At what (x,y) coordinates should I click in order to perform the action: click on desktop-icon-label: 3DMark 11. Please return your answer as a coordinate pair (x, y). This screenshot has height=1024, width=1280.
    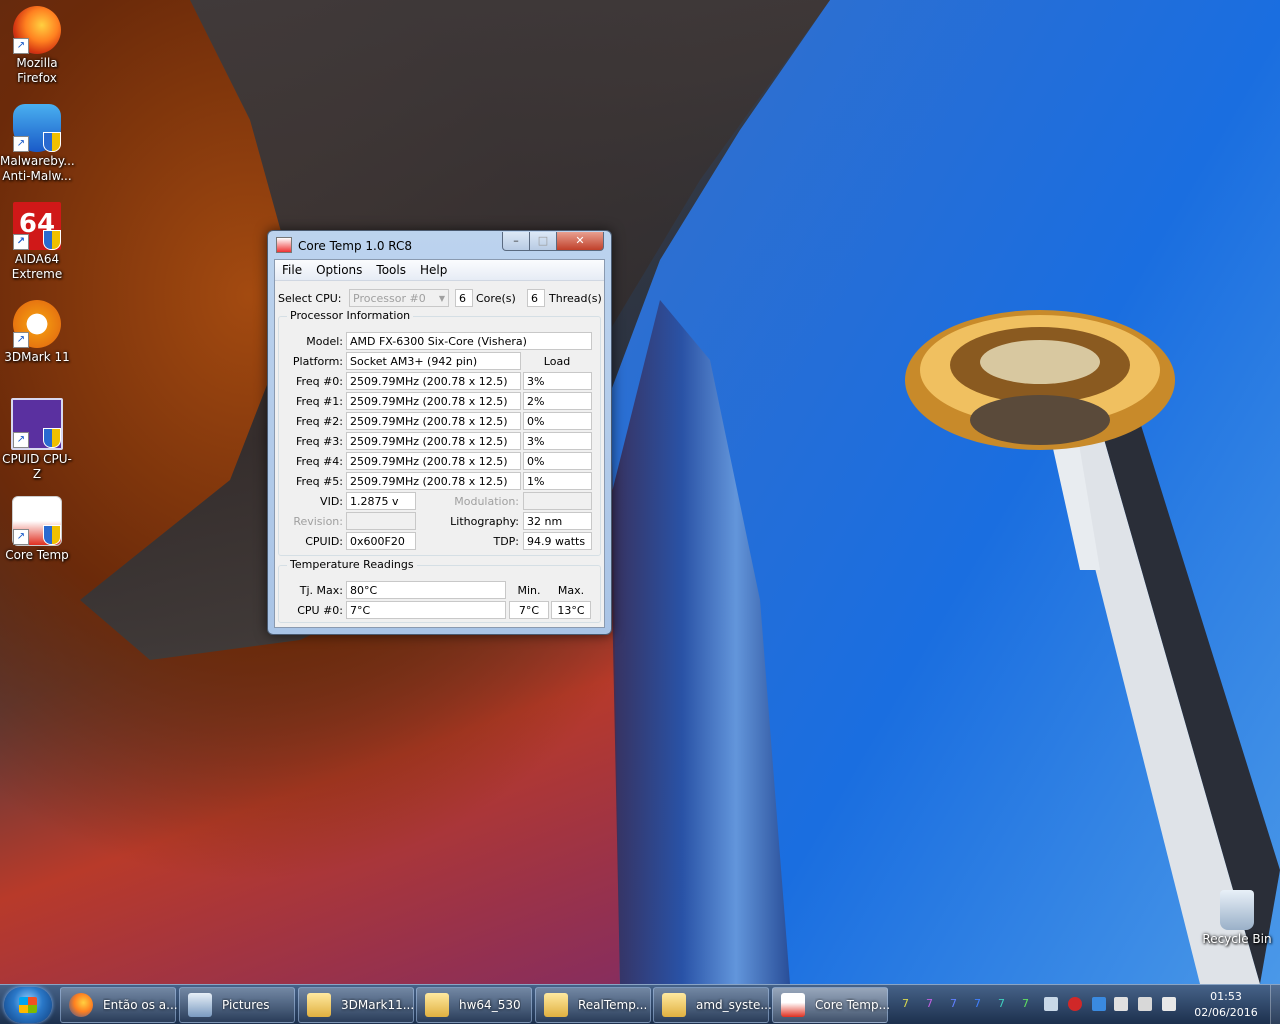
    Looking at the image, I should click on (37, 357).